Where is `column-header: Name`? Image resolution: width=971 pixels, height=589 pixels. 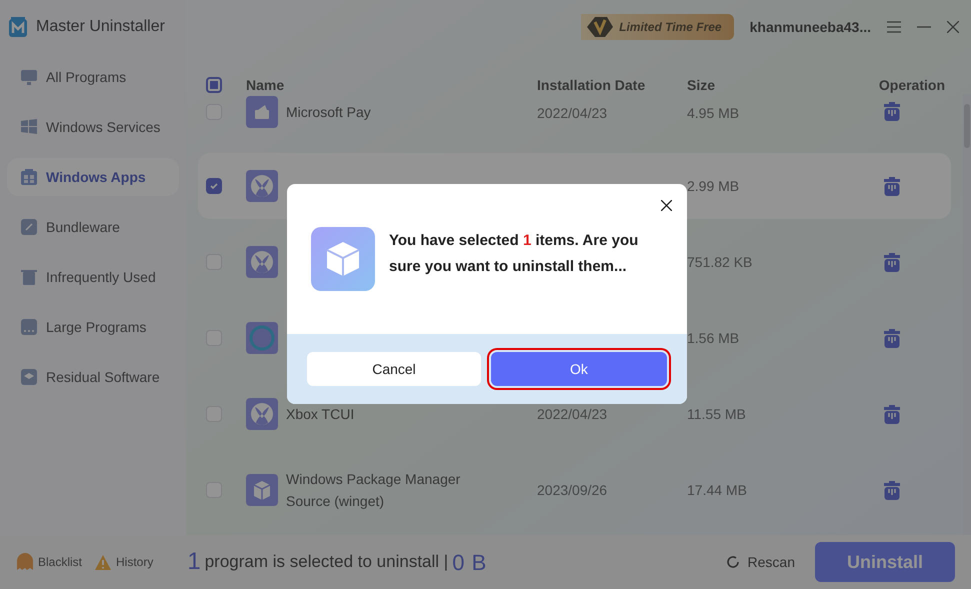 column-header: Name is located at coordinates (266, 85).